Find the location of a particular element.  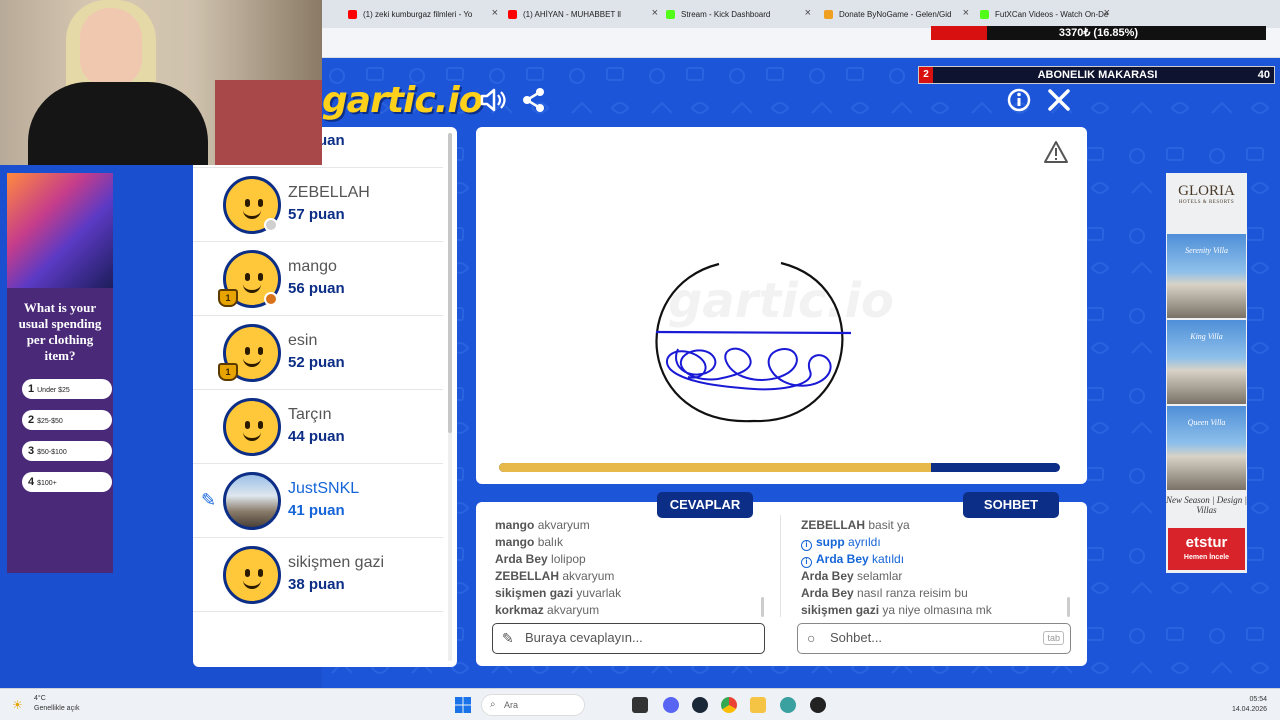

answer-message: sikişmen gazi yuvarlak is located at coordinates (558, 593).